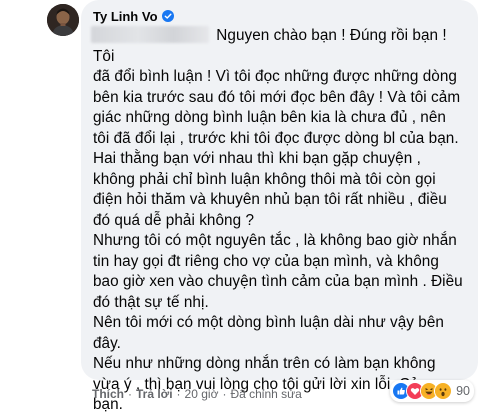  Describe the element at coordinates (150, 34) in the screenshot. I see `redacted-mention` at that location.